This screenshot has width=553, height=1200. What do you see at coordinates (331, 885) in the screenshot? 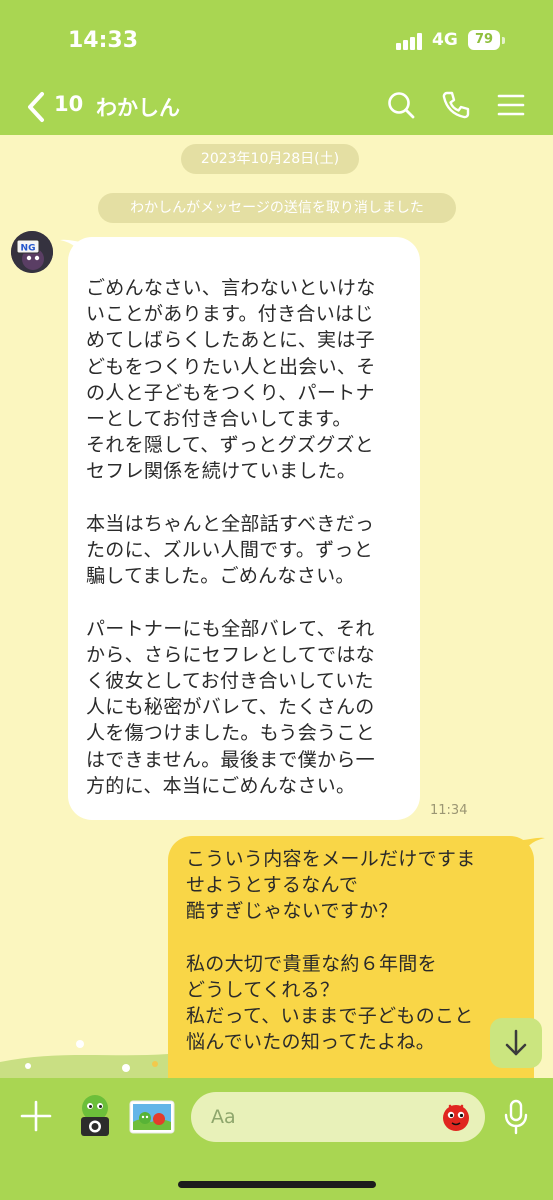
I see `message-paragraph: こういう内容をメールだけですま せようとするなんで 酷すぎじゃないですか？` at bounding box center [331, 885].